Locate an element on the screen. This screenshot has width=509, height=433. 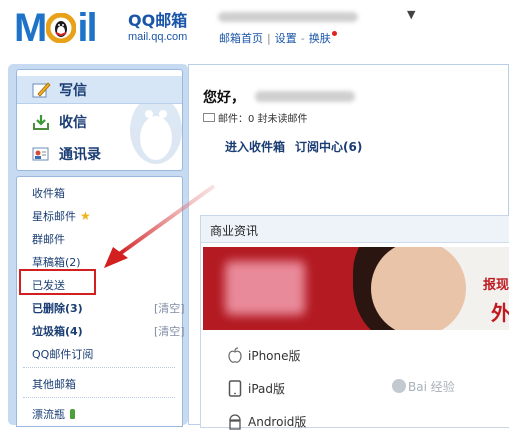
watermark-text: Bai 经验 is located at coordinates (431, 387).